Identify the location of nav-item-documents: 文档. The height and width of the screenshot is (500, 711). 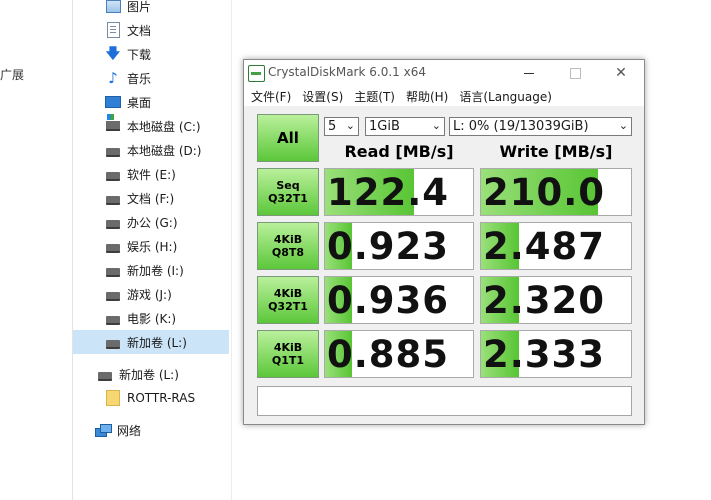
(128, 30).